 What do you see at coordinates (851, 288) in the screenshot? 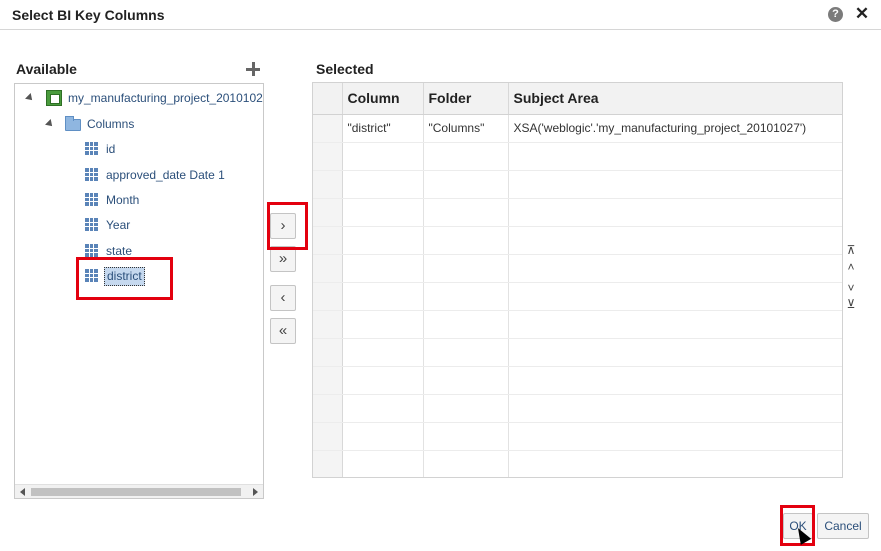
I see `move-down-icon: ˅` at bounding box center [851, 288].